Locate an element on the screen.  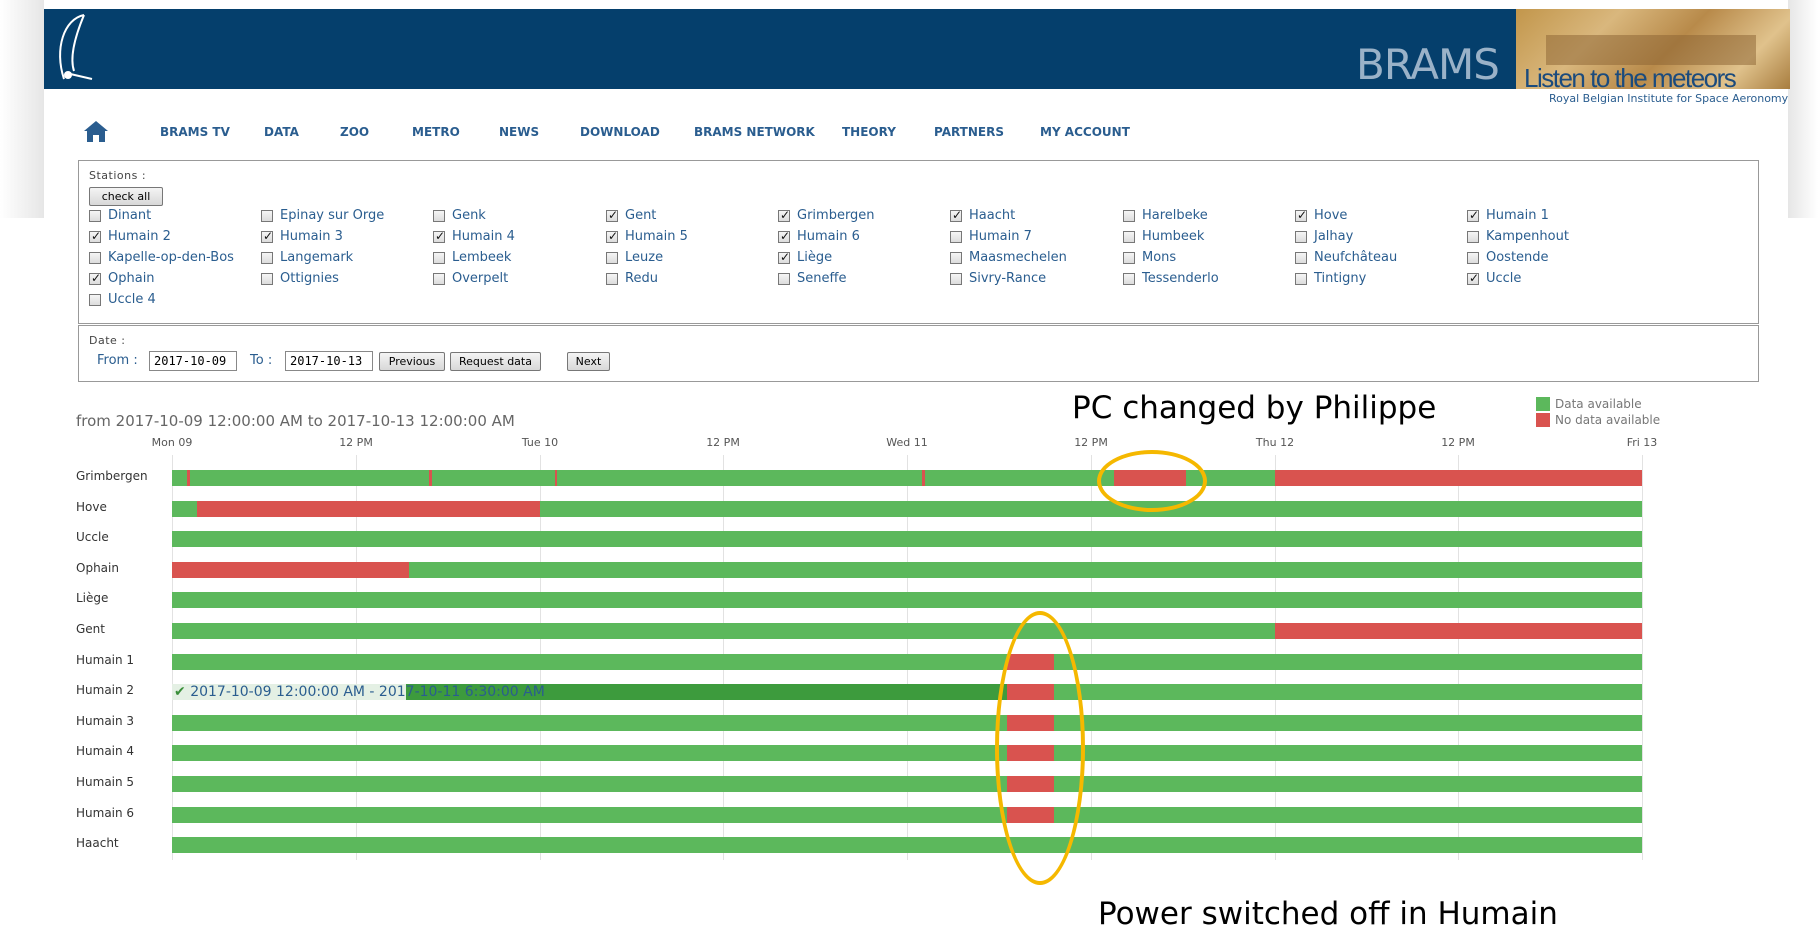
nav-item-data: DATA is located at coordinates (281, 132).